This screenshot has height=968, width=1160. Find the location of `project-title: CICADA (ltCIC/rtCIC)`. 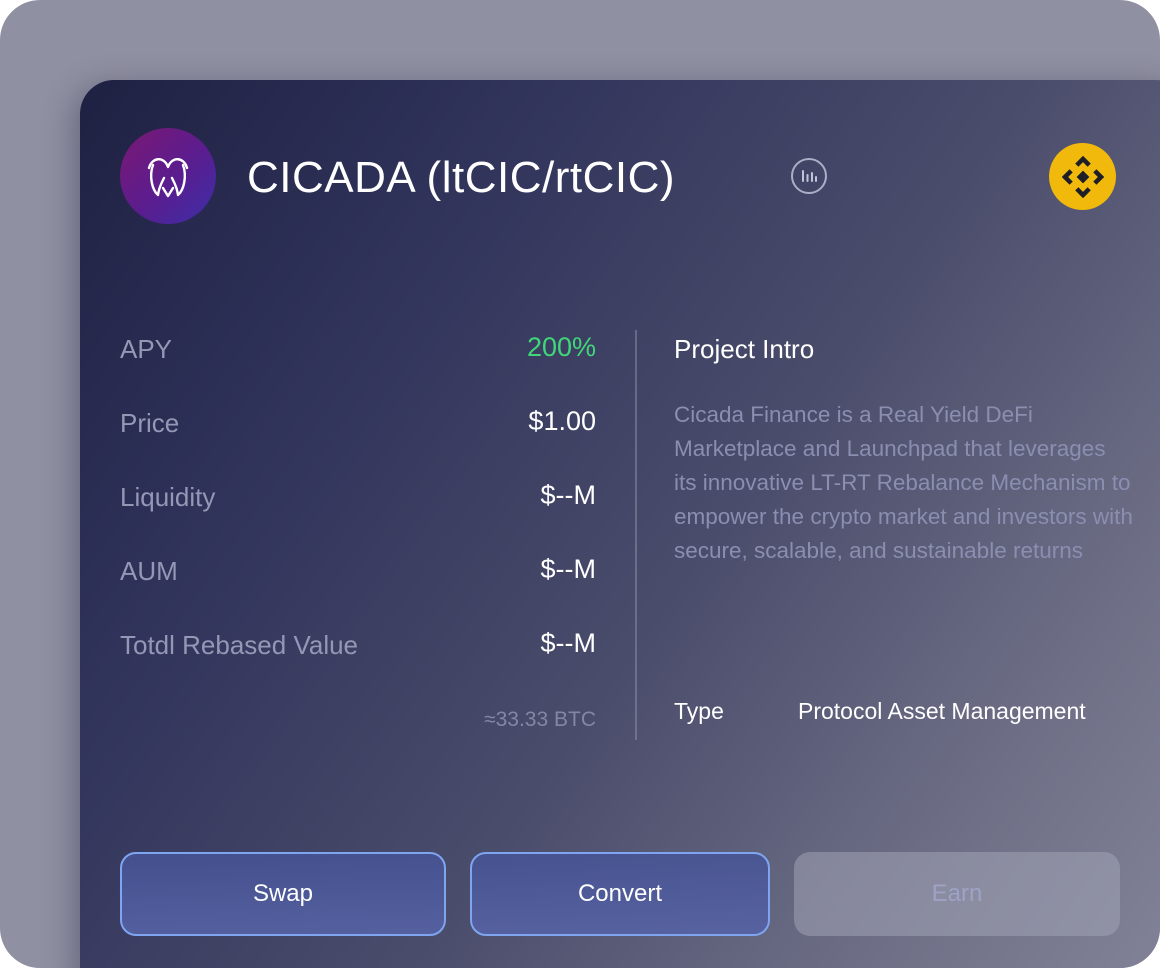

project-title: CICADA (ltCIC/rtCIC) is located at coordinates (461, 177).